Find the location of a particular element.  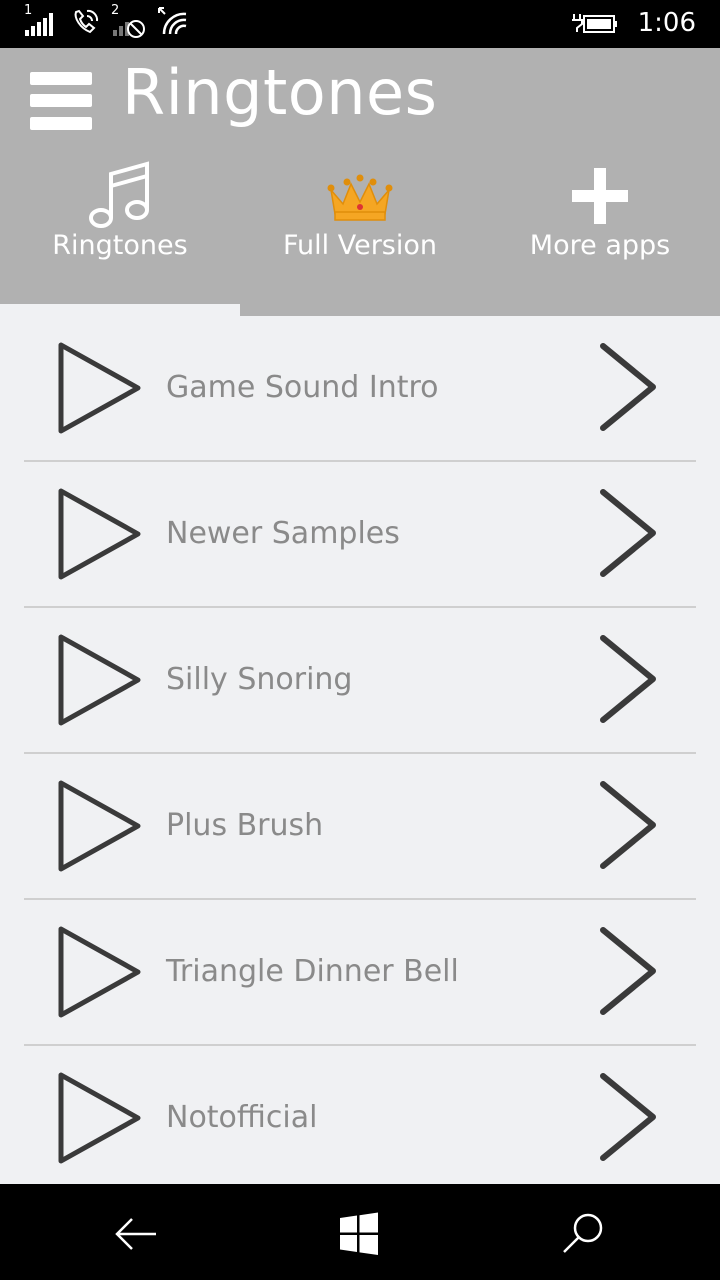

windows-logo-icon is located at coordinates (360, 1234).